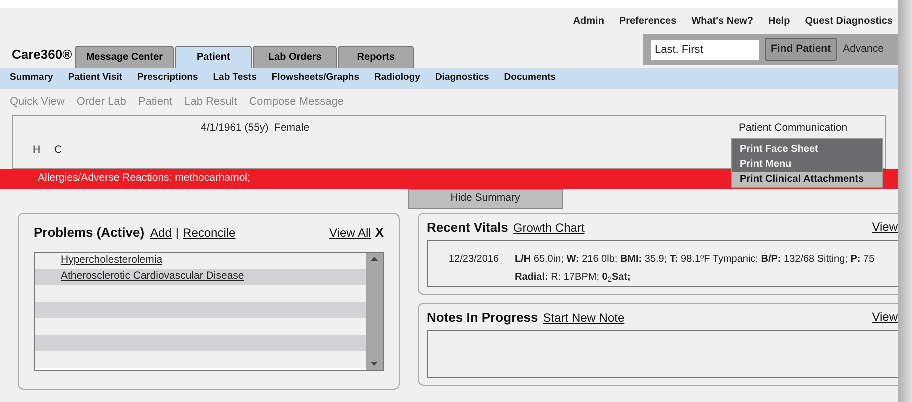 The height and width of the screenshot is (402, 912). What do you see at coordinates (807, 179) in the screenshot?
I see `menu-item: Print Clinical Attachments` at bounding box center [807, 179].